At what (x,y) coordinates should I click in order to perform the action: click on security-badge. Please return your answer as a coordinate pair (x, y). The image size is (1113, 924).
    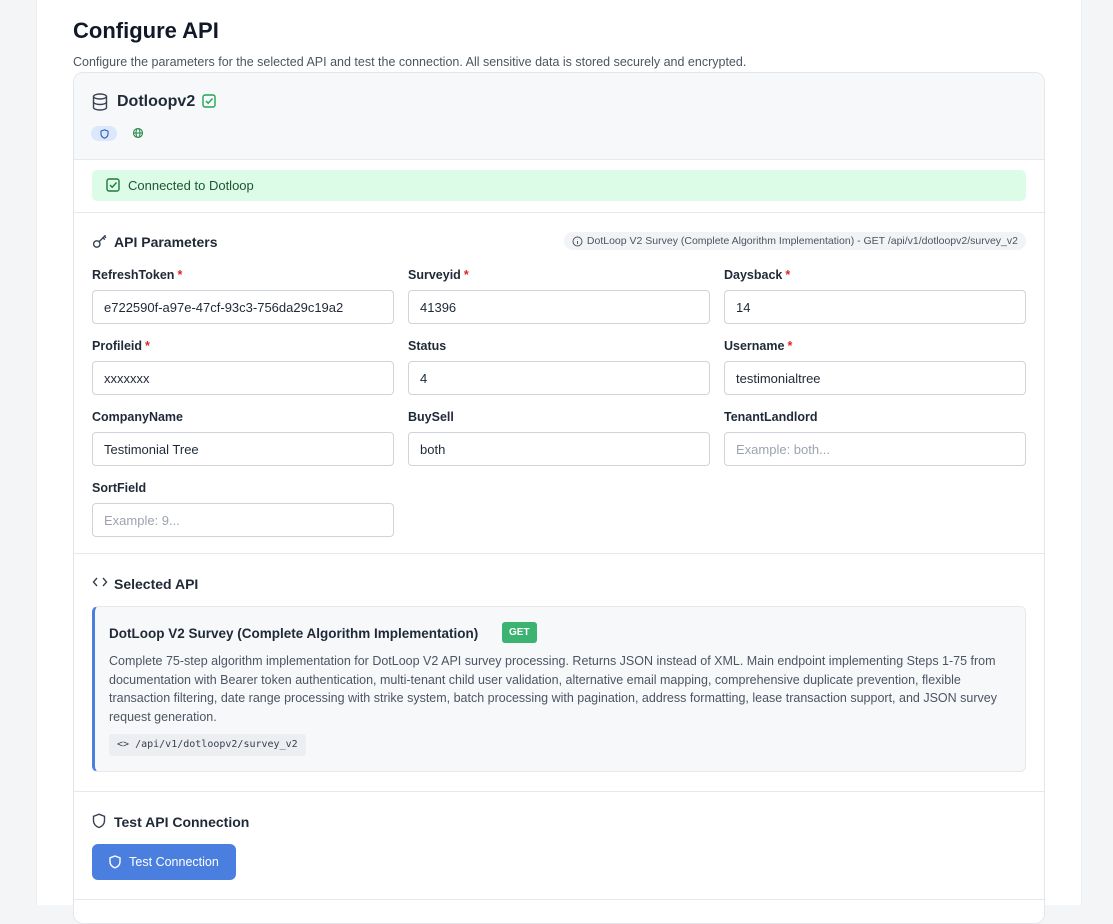
    Looking at the image, I should click on (104, 133).